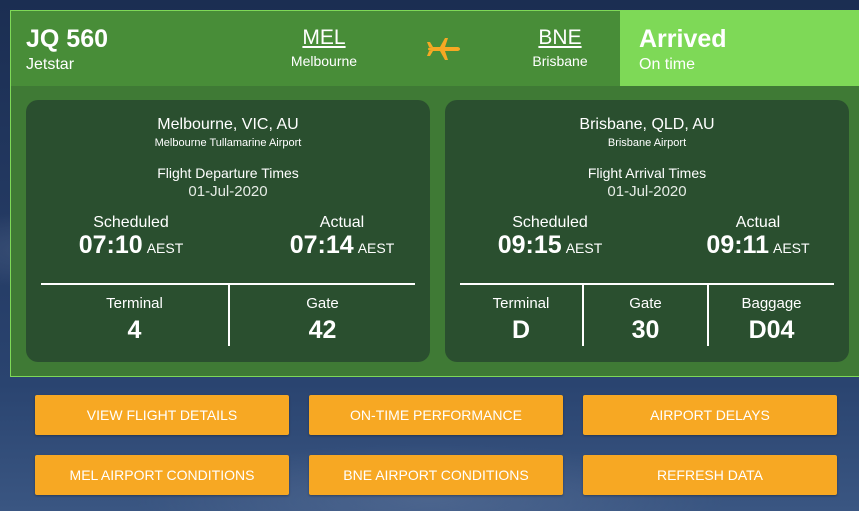  What do you see at coordinates (521, 330) in the screenshot?
I see `arrival-terminal: D` at bounding box center [521, 330].